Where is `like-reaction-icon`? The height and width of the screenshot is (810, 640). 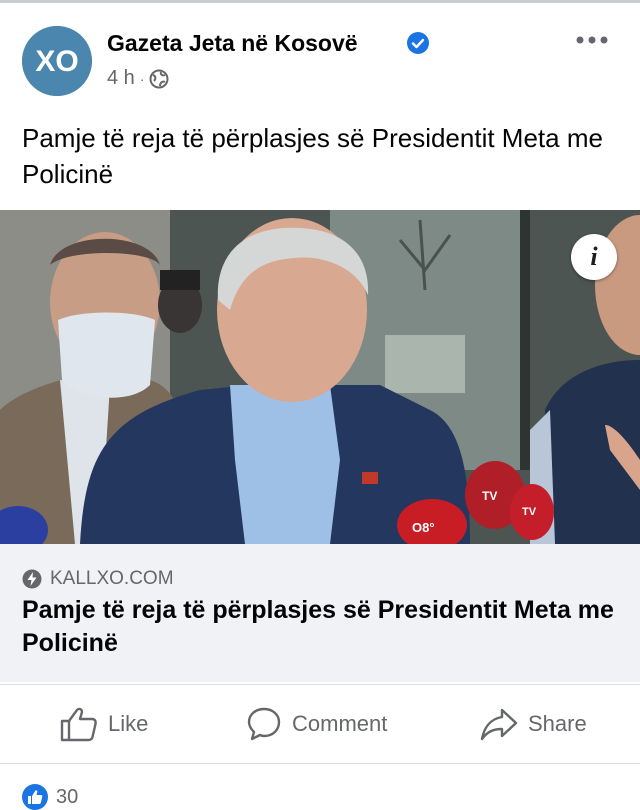 like-reaction-icon is located at coordinates (35, 797).